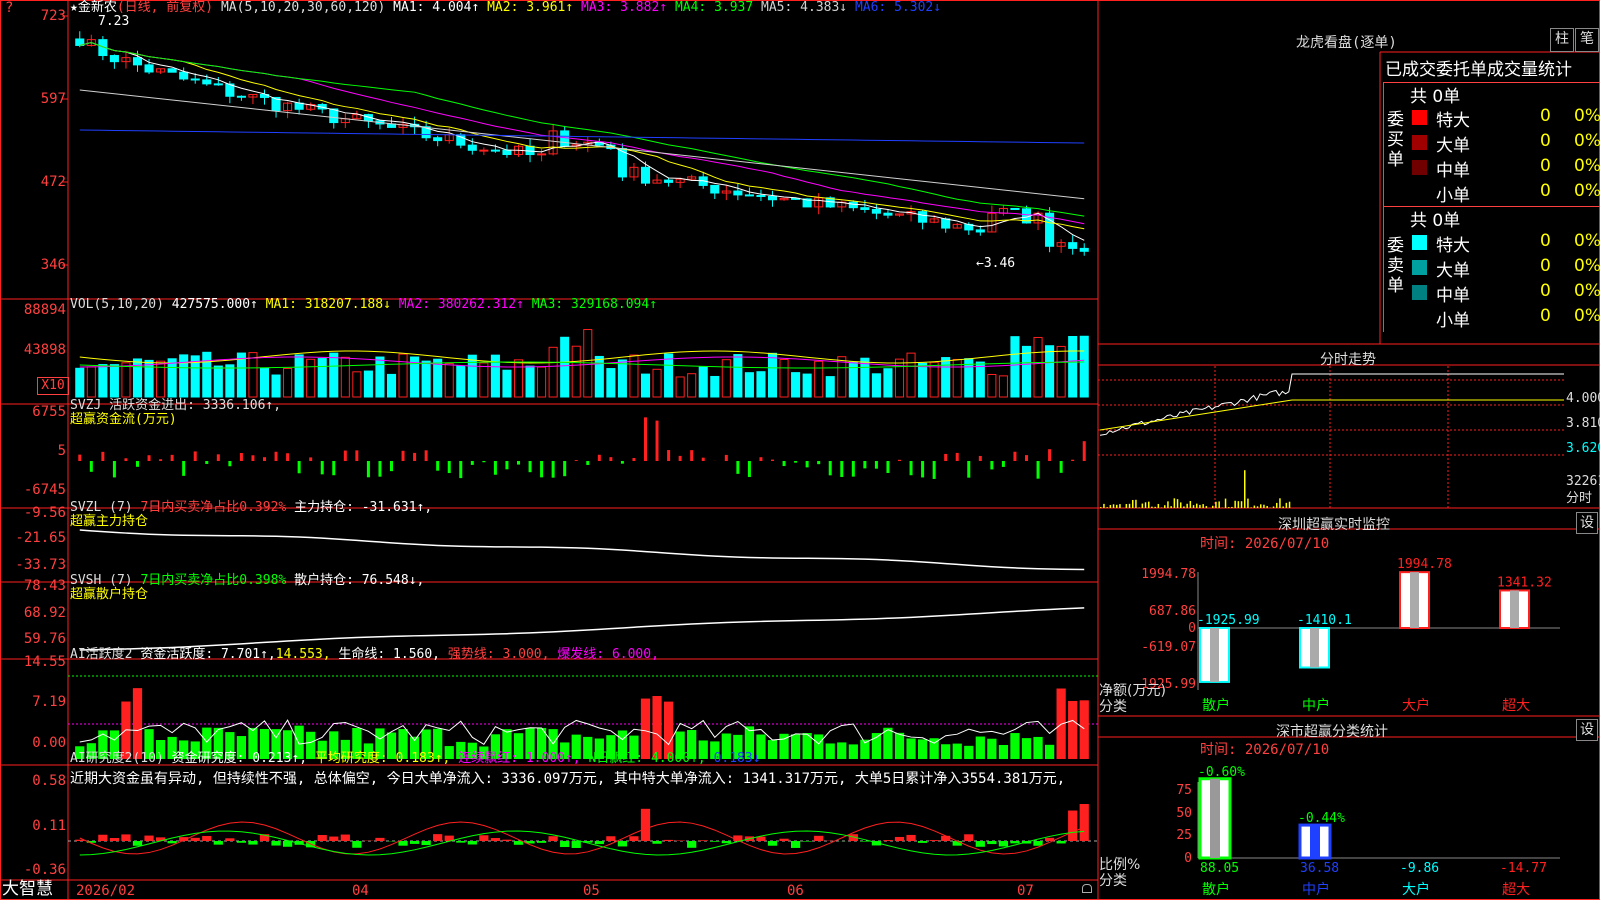 The height and width of the screenshot is (900, 1600). What do you see at coordinates (1562, 40) in the screenshot?
I see `bar-mode-button: 柱` at bounding box center [1562, 40].